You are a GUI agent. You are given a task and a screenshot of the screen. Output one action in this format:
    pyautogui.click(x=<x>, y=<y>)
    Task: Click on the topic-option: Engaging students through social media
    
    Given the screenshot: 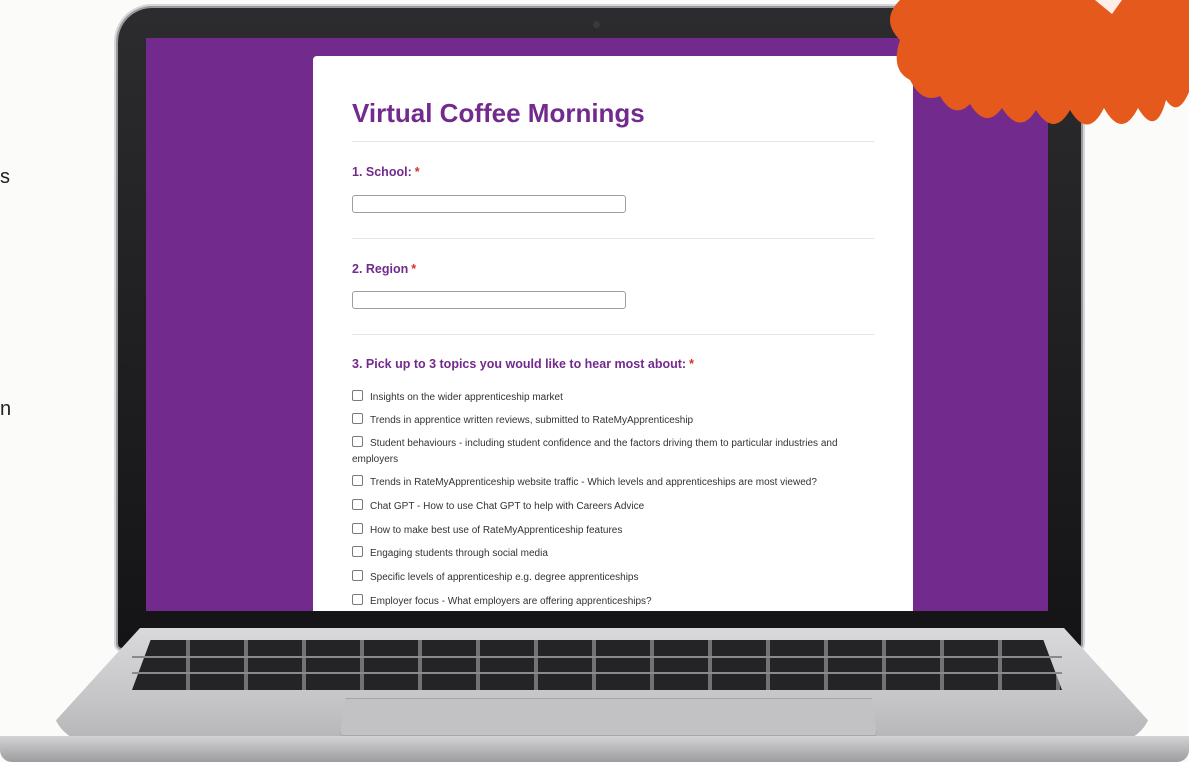 What is the action you would take?
    pyautogui.click(x=613, y=554)
    